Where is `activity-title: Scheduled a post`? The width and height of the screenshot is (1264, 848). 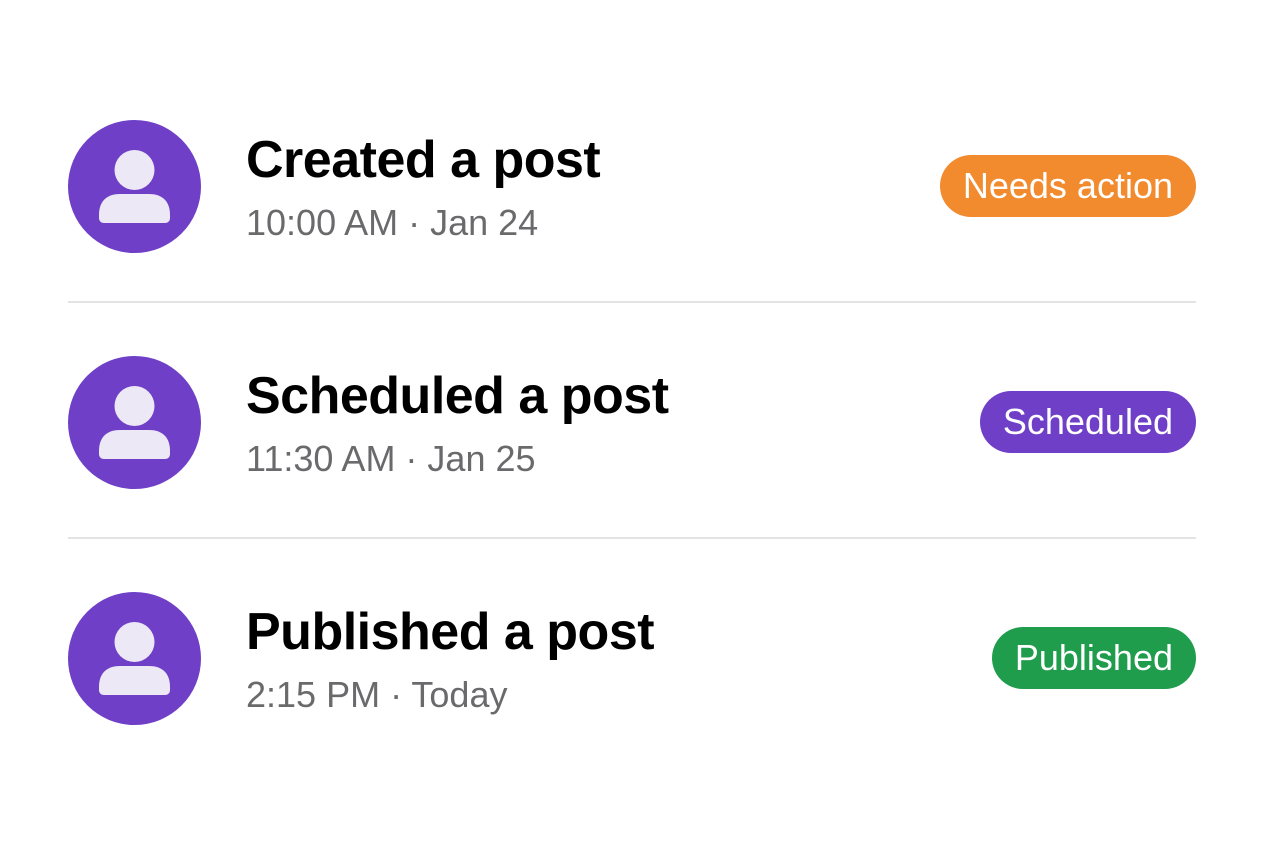
activity-title: Scheduled a post is located at coordinates (457, 396).